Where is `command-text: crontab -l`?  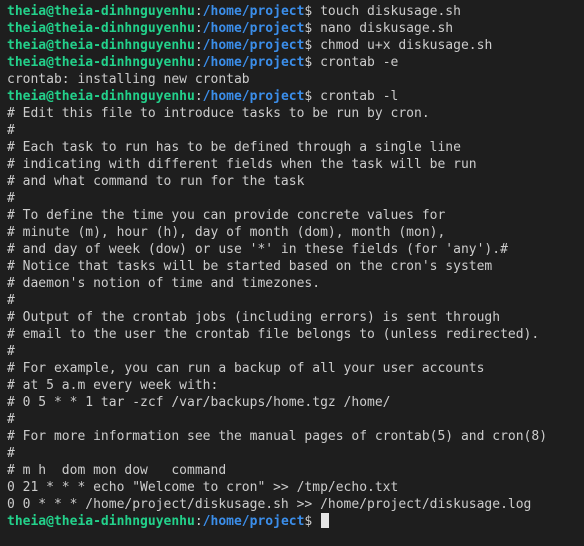
command-text: crontab -l is located at coordinates (359, 96).